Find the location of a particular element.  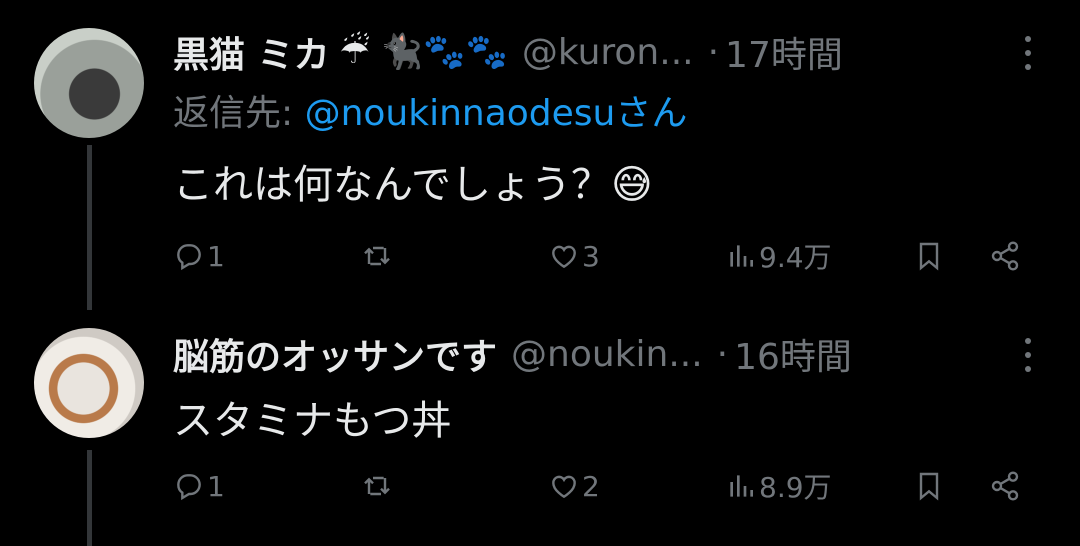

reply-to-line: 返信先: @noukinnaodesuさん is located at coordinates (430, 110).